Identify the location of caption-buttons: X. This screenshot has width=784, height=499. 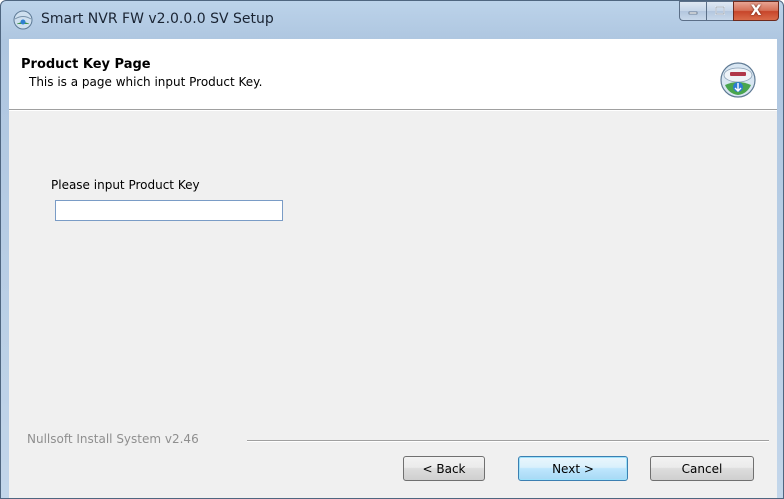
(729, 12).